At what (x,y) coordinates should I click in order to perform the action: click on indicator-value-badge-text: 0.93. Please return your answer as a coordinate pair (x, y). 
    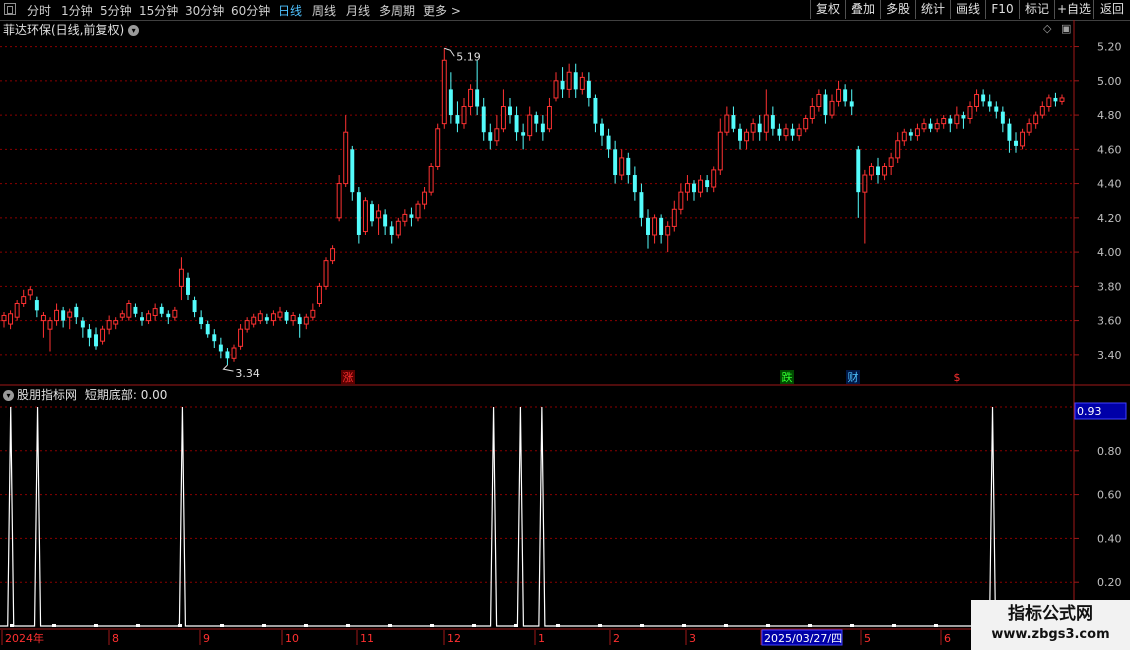
    Looking at the image, I should click on (1089, 411).